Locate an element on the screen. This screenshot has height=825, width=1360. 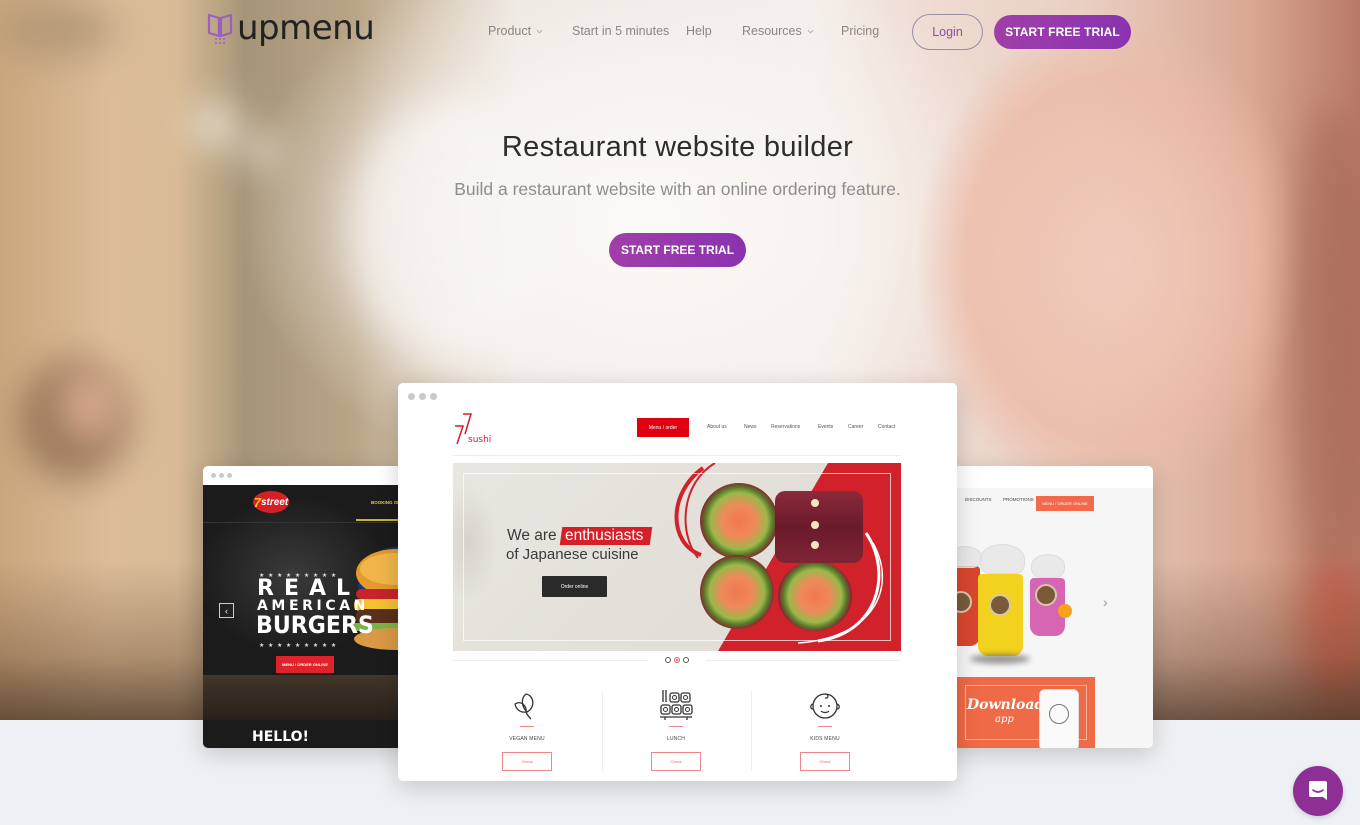
logo-book-icon is located at coordinates (220, 29).